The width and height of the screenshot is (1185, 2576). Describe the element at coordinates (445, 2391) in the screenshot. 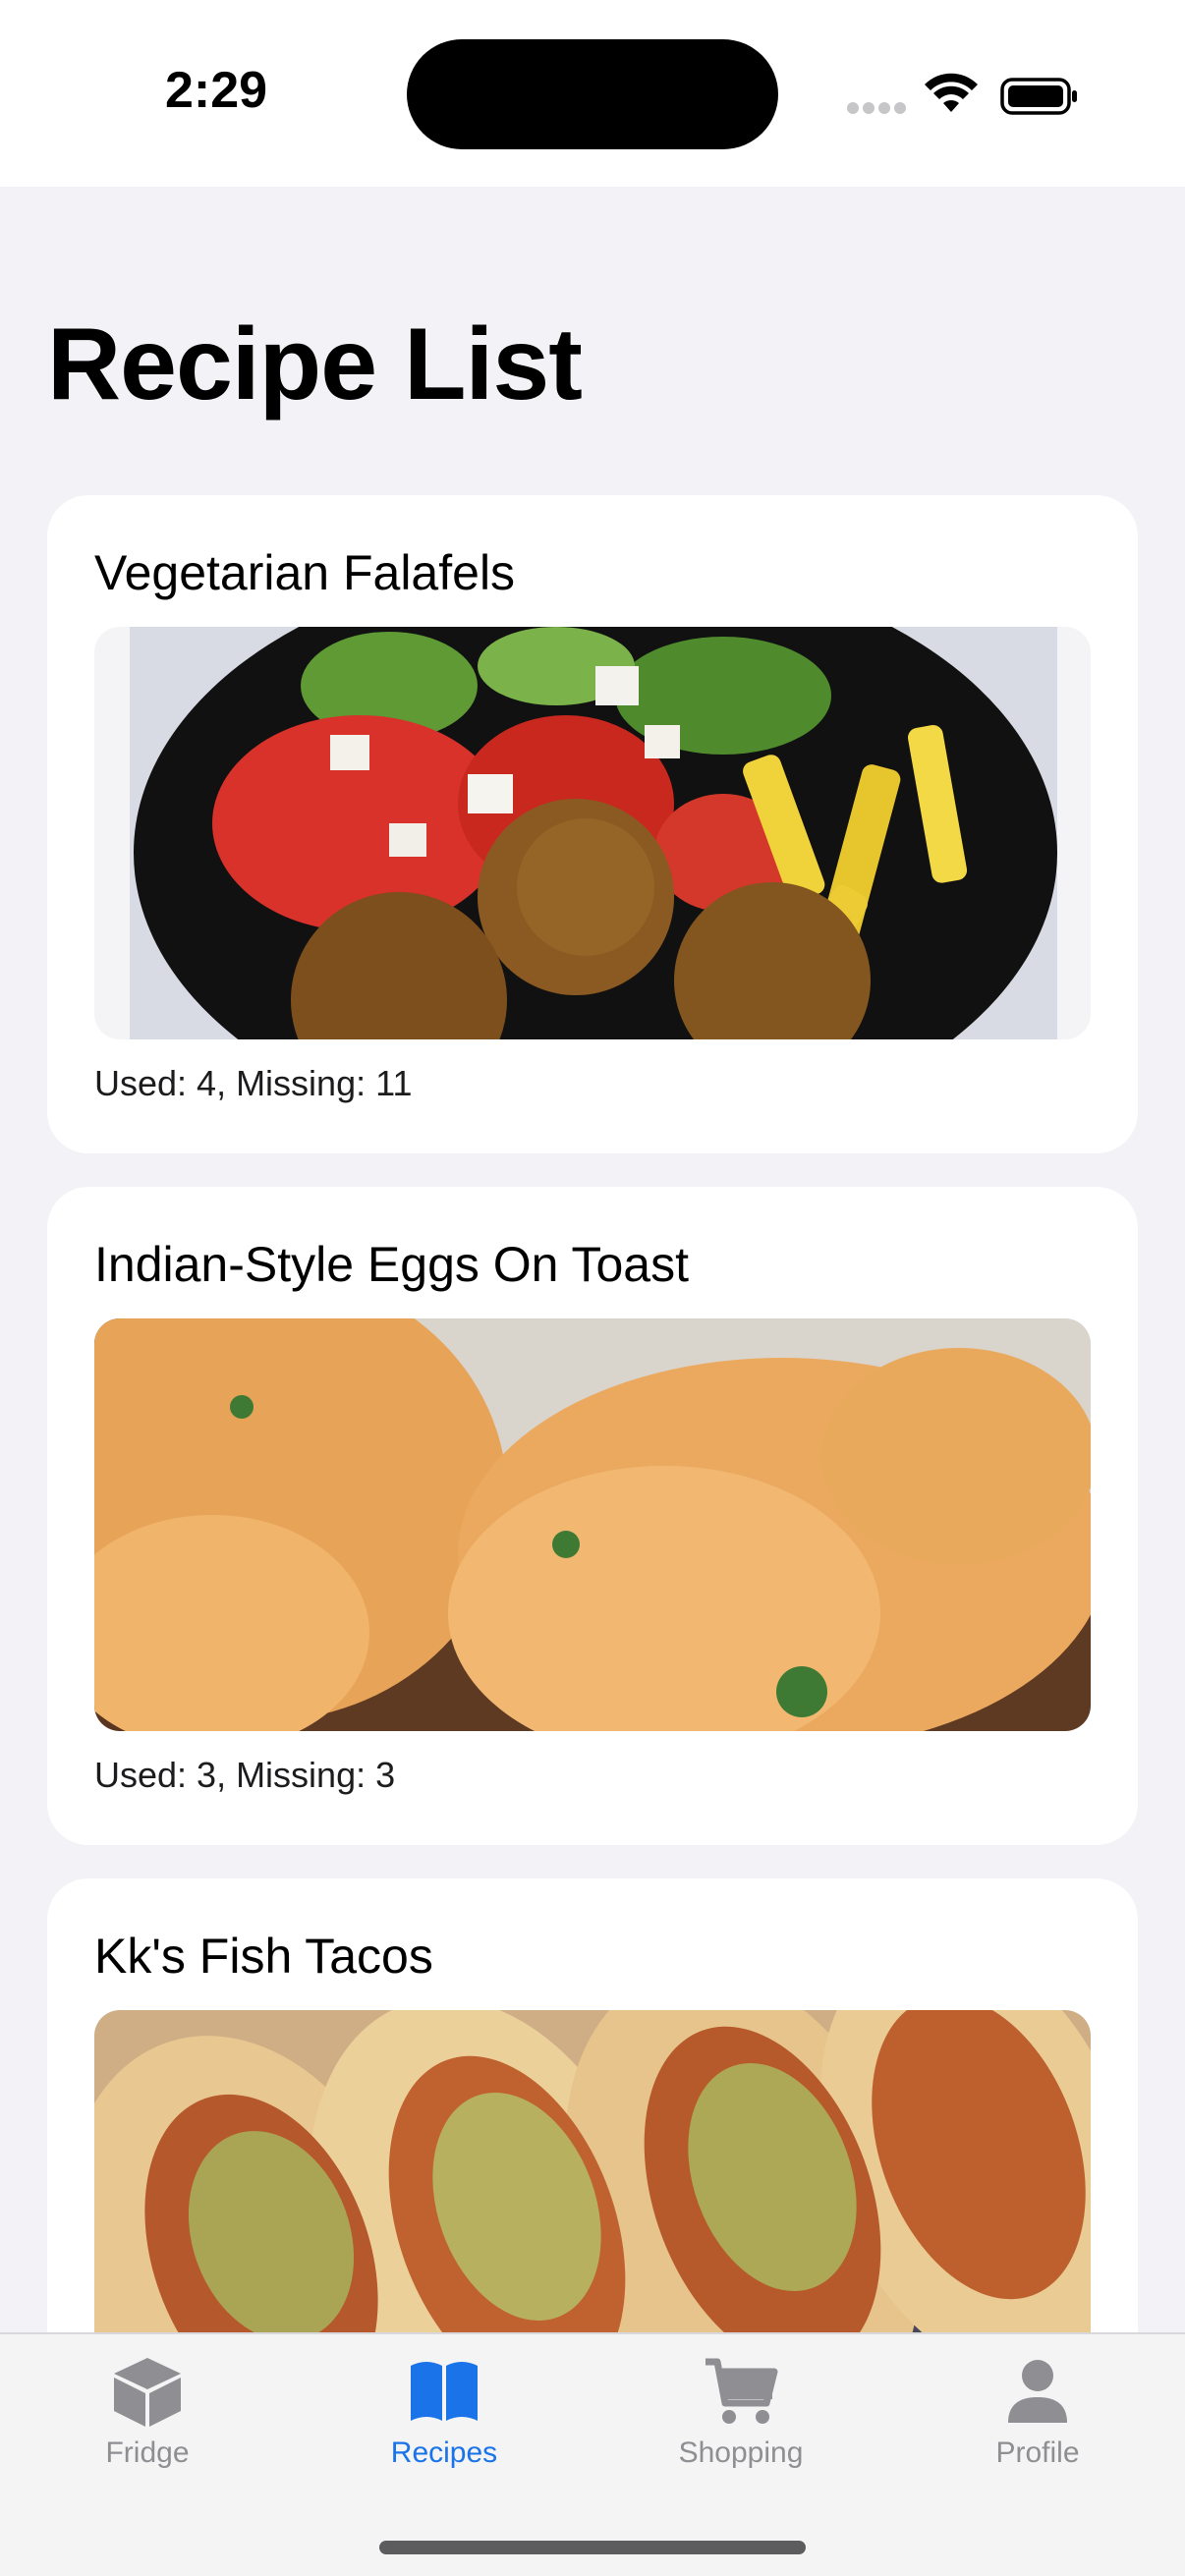

I see `book-icon` at that location.